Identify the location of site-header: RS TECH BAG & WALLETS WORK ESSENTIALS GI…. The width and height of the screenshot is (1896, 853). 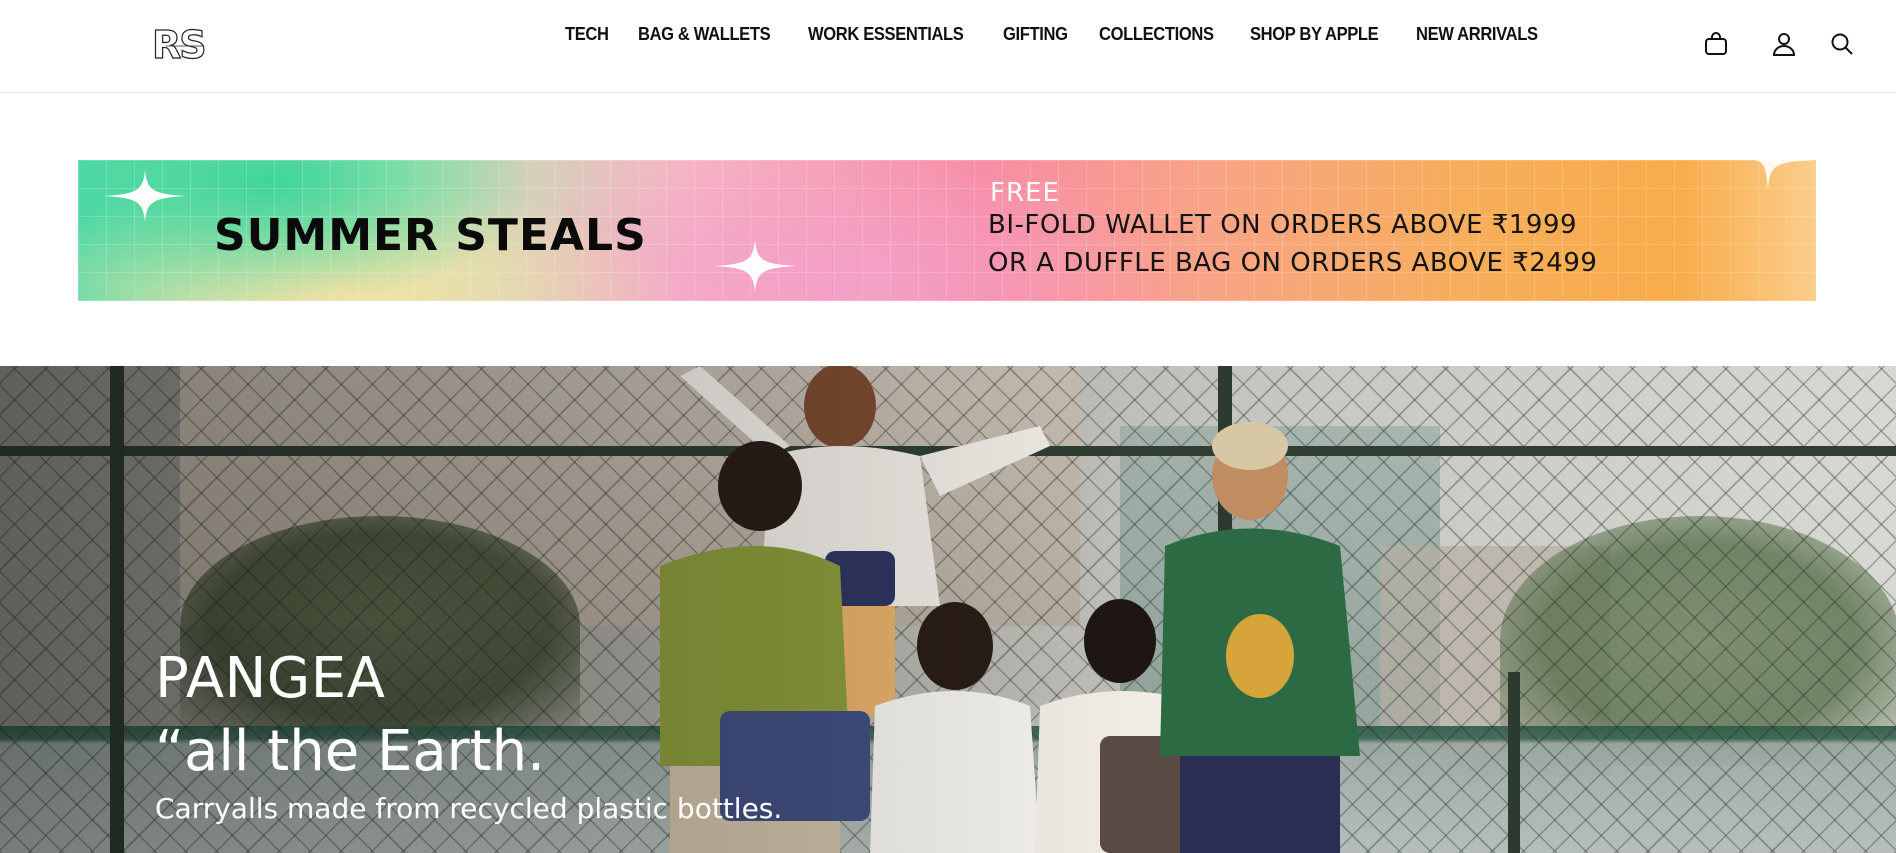
(948, 46).